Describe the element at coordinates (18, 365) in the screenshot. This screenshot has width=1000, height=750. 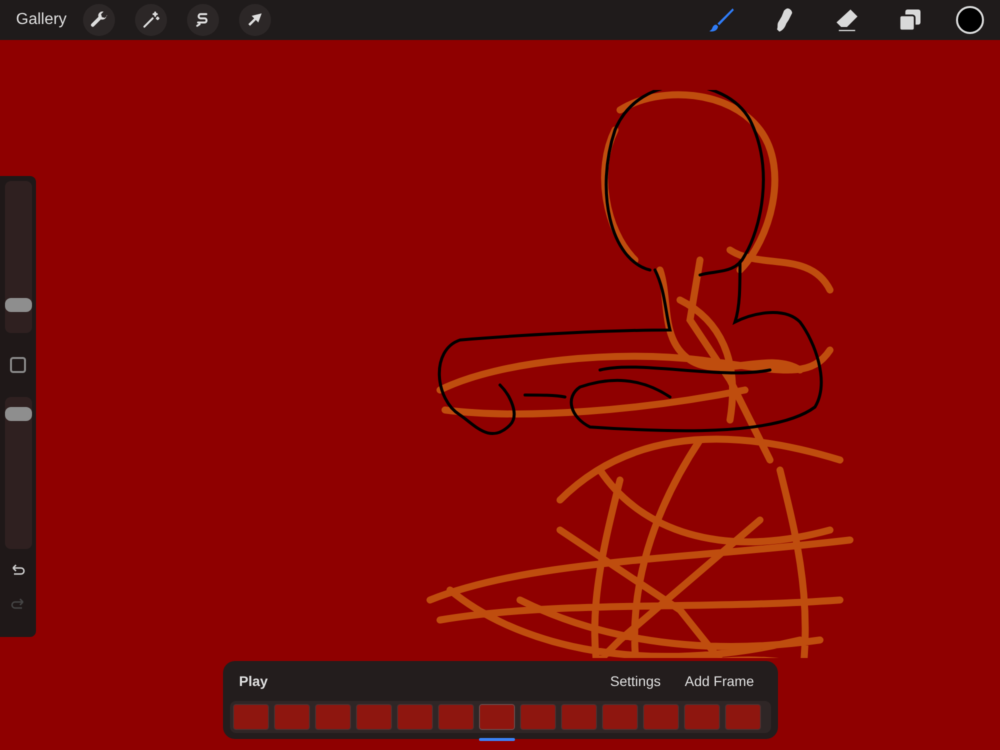
I see `modify-square-button` at that location.